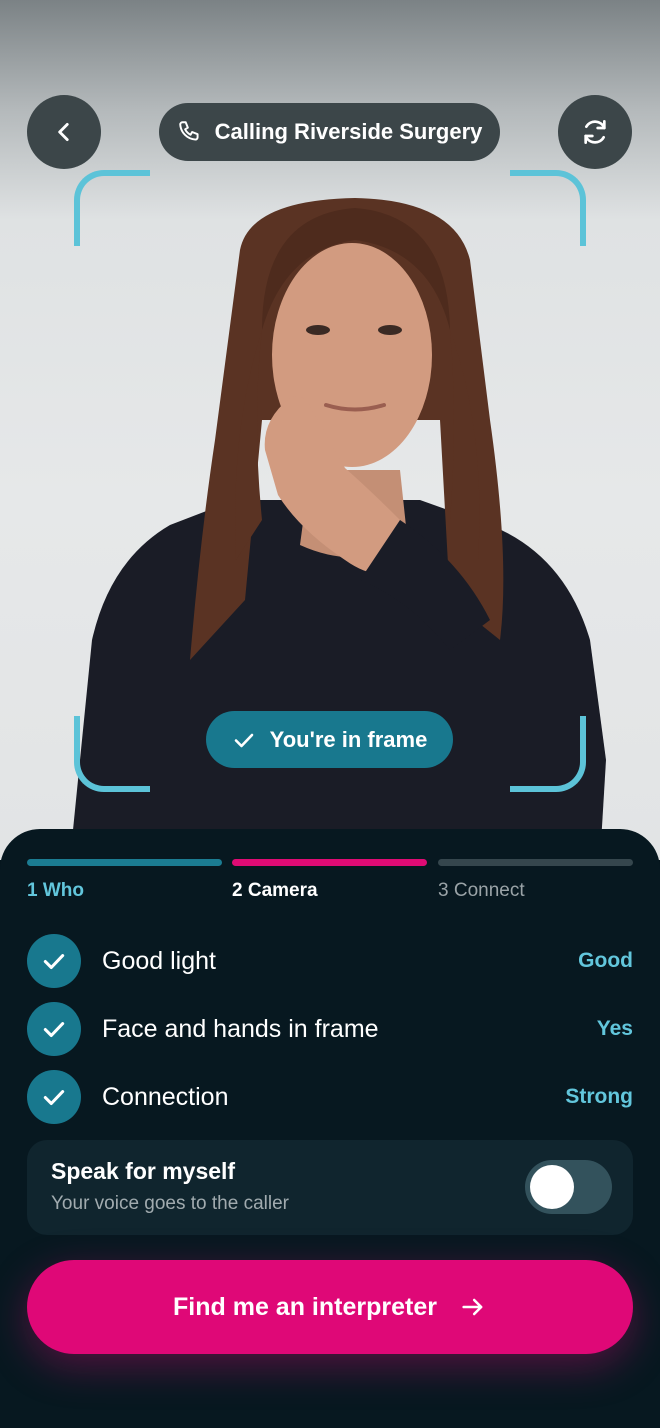 The width and height of the screenshot is (660, 1428). What do you see at coordinates (112, 754) in the screenshot?
I see `frame-corner-bottom-left` at bounding box center [112, 754].